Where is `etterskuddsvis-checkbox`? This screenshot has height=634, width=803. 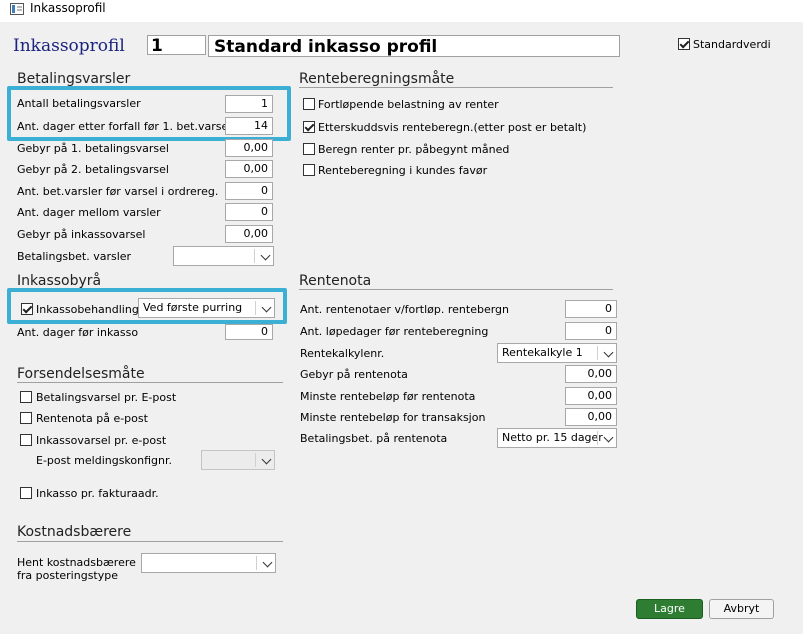
etterskuddsvis-checkbox is located at coordinates (309, 127).